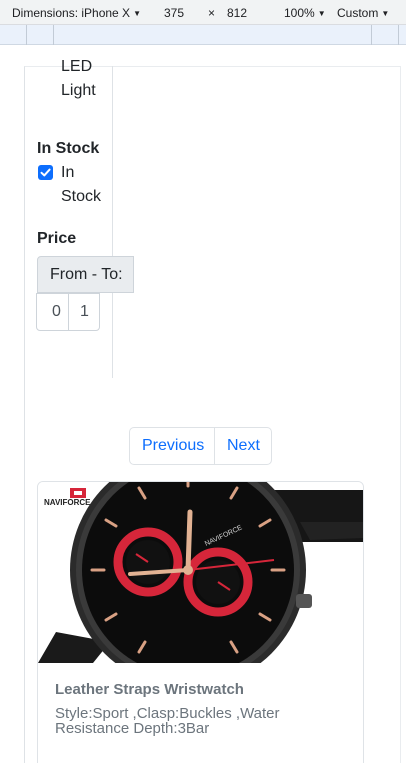 This screenshot has height=763, width=406. Describe the element at coordinates (173, 446) in the screenshot. I see `previous-page-link: Previous` at that location.